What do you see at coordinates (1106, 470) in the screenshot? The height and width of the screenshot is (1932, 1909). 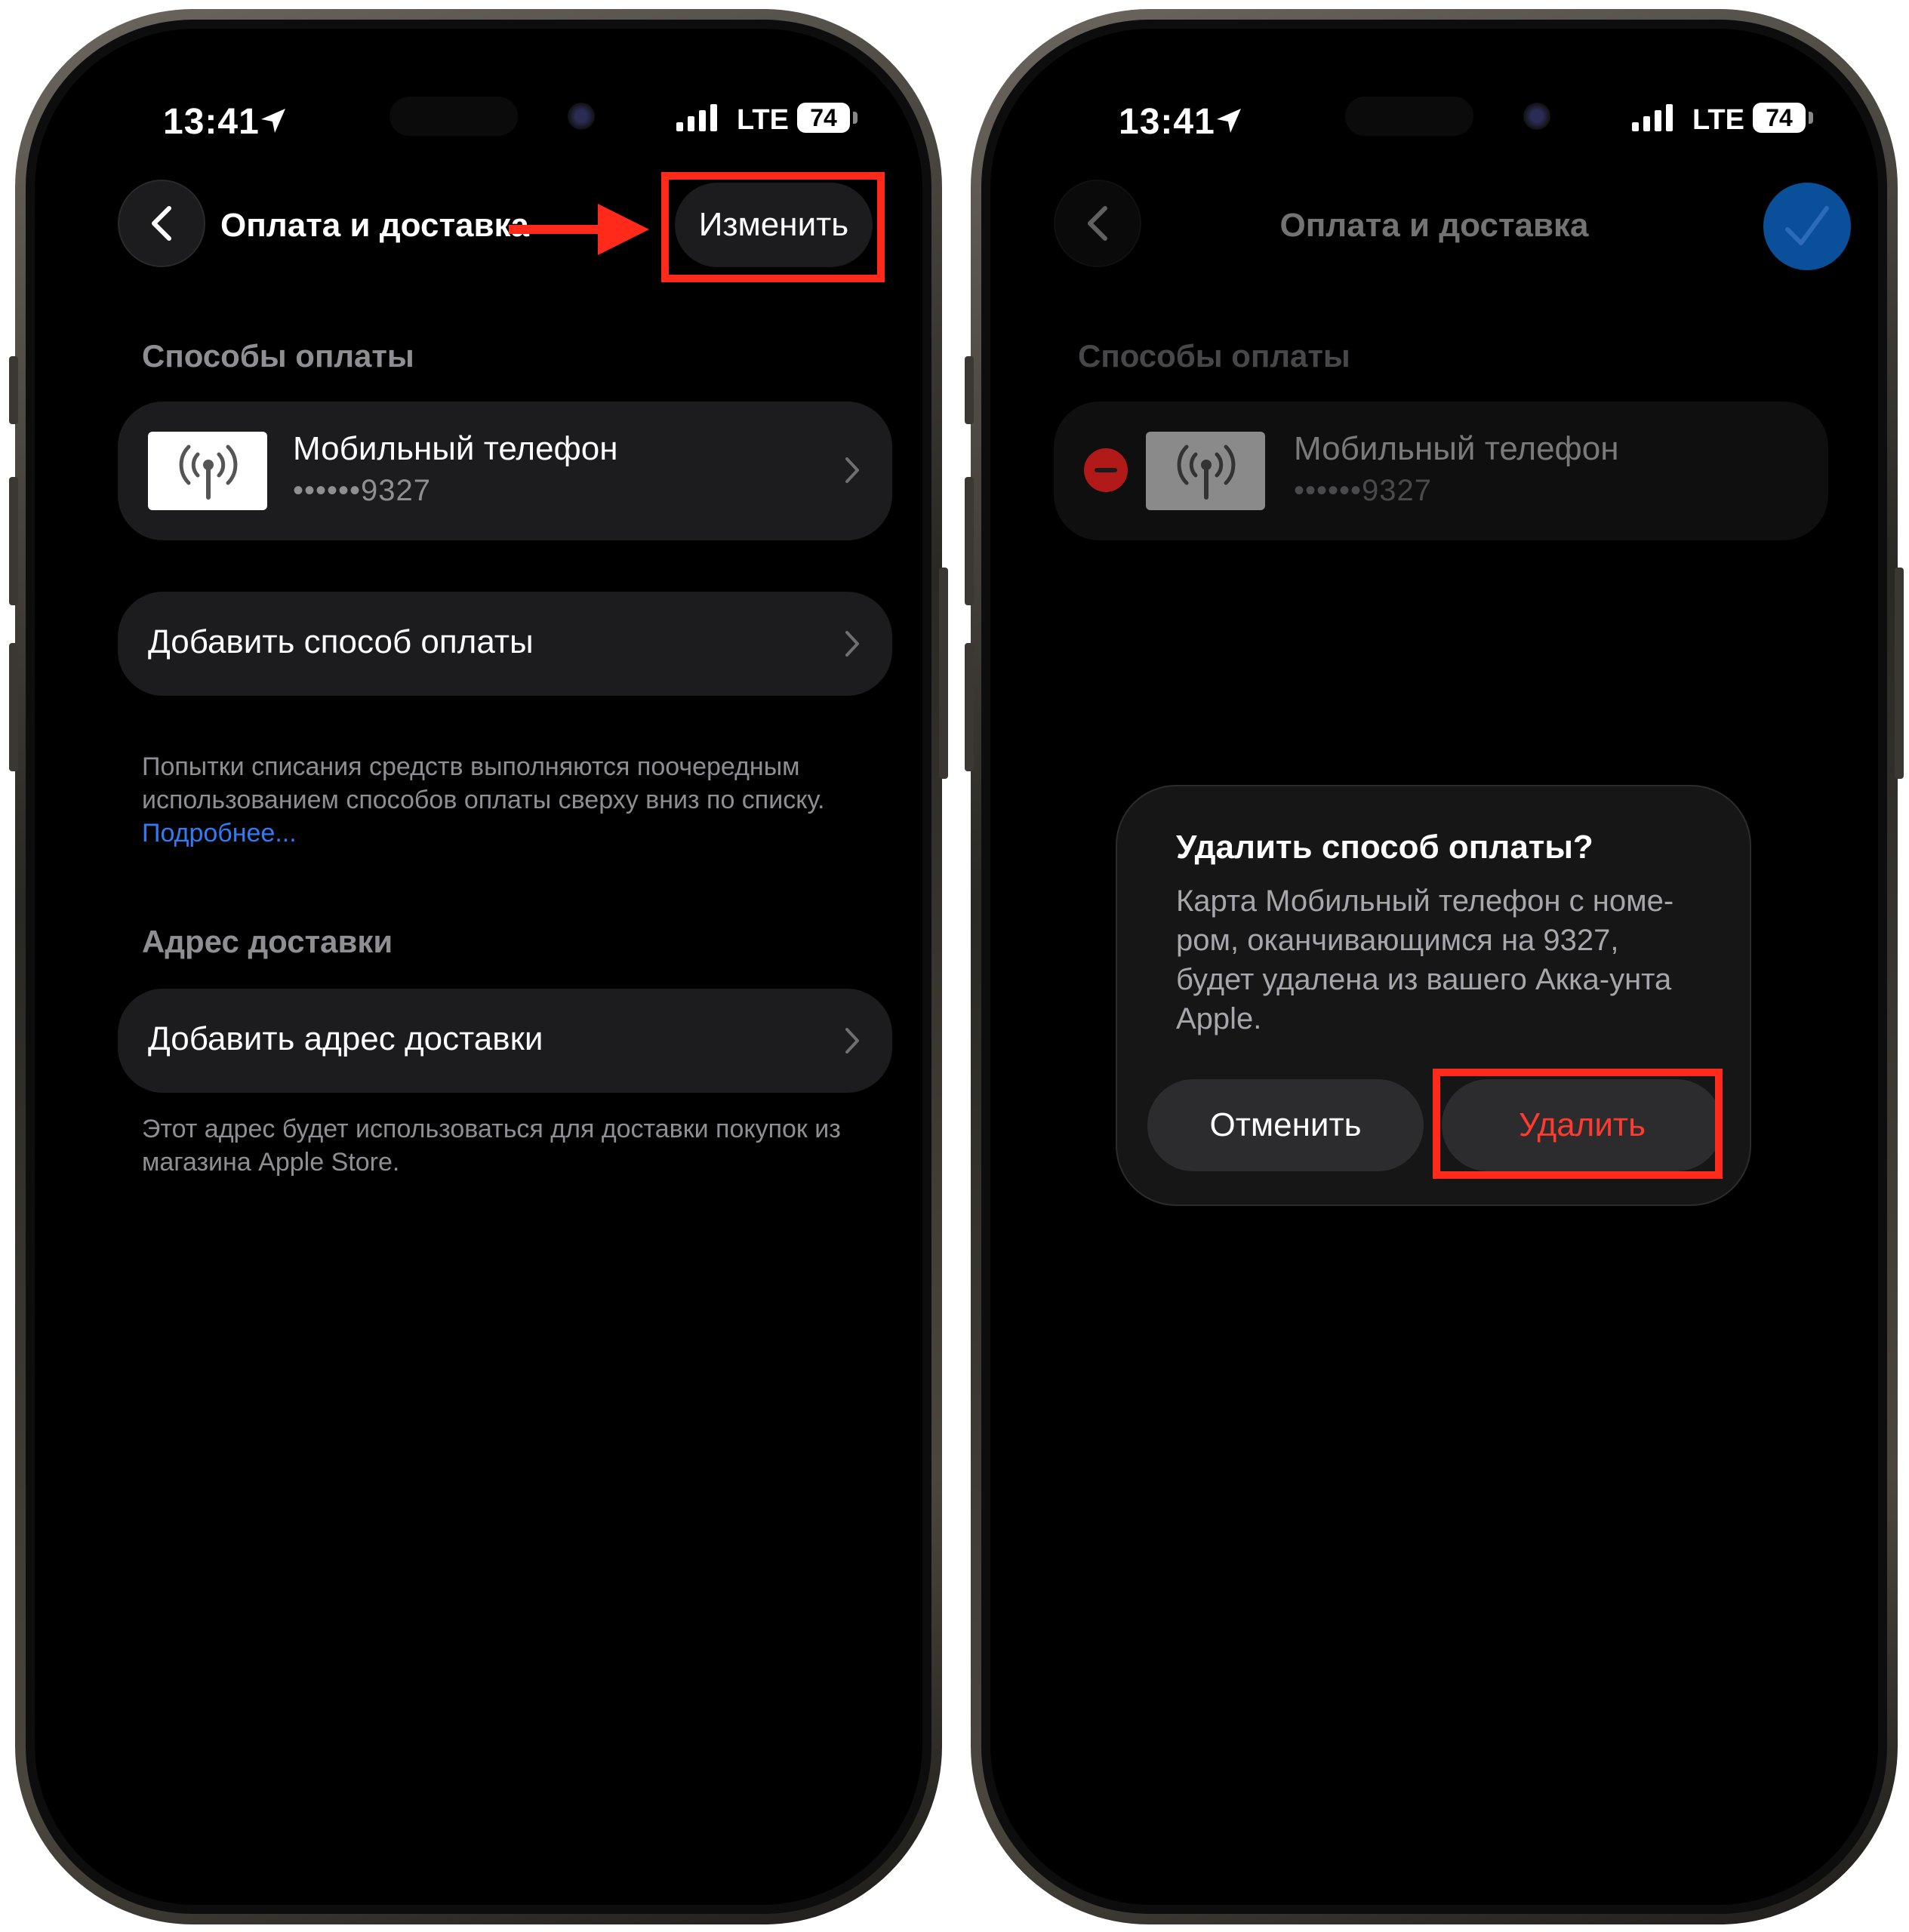 I see `delete-minus-icon` at bounding box center [1106, 470].